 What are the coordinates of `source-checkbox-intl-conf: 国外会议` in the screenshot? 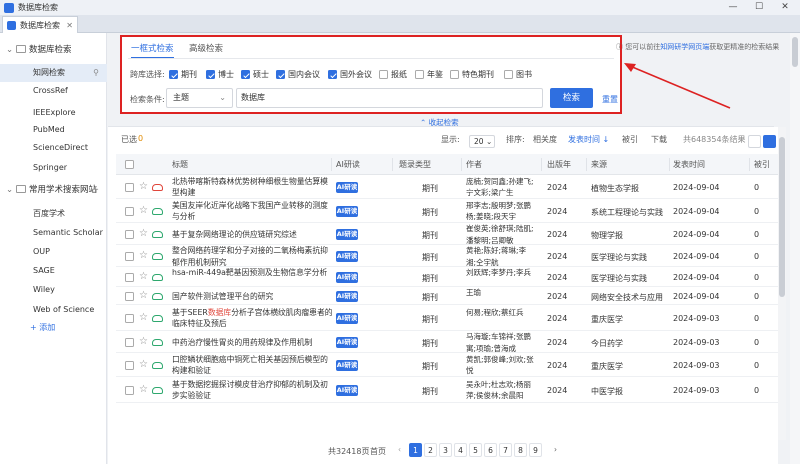 It's located at (350, 74).